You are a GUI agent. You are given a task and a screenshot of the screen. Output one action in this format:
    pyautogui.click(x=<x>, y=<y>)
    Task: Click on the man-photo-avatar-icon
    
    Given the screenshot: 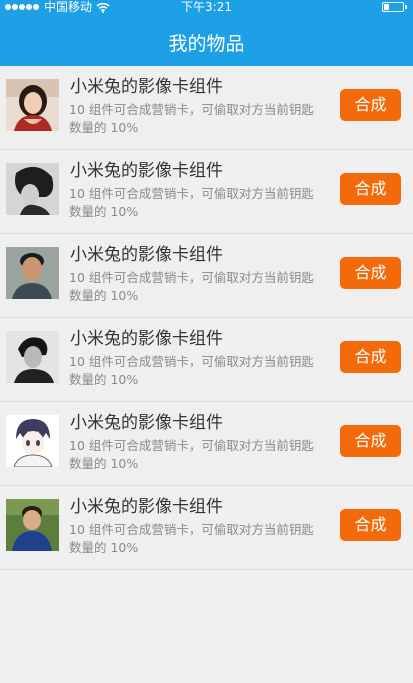 What is the action you would take?
    pyautogui.click(x=32, y=273)
    